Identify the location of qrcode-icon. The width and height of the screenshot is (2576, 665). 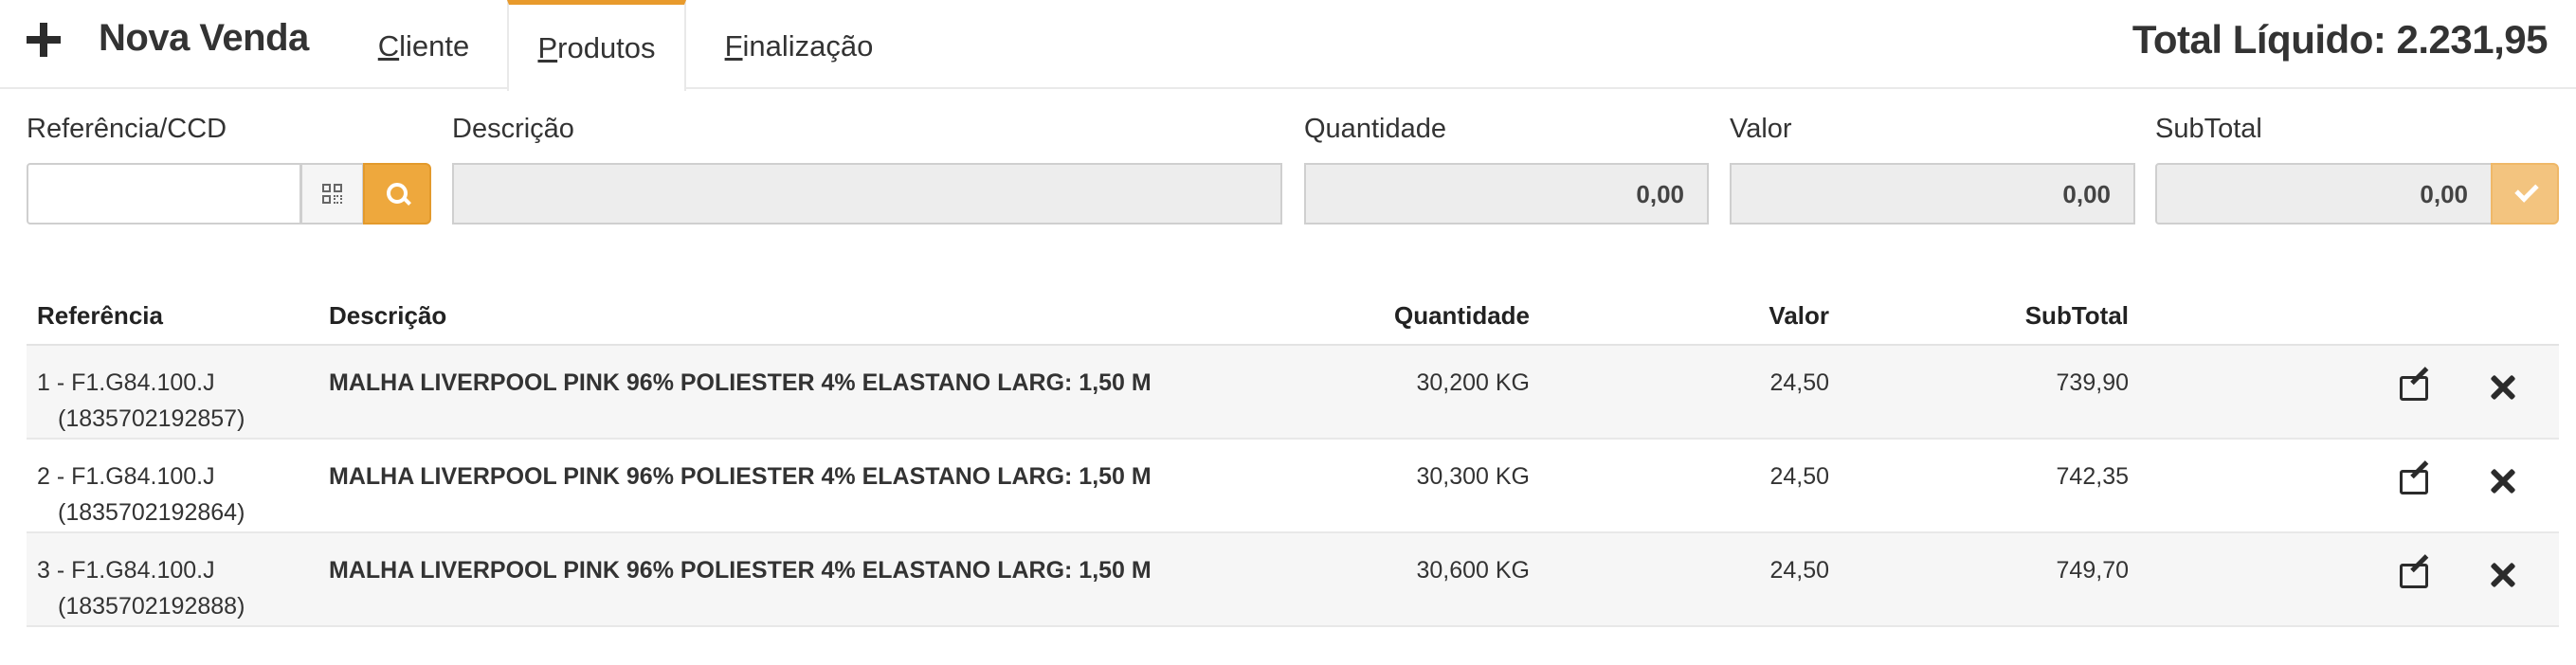
(332, 194).